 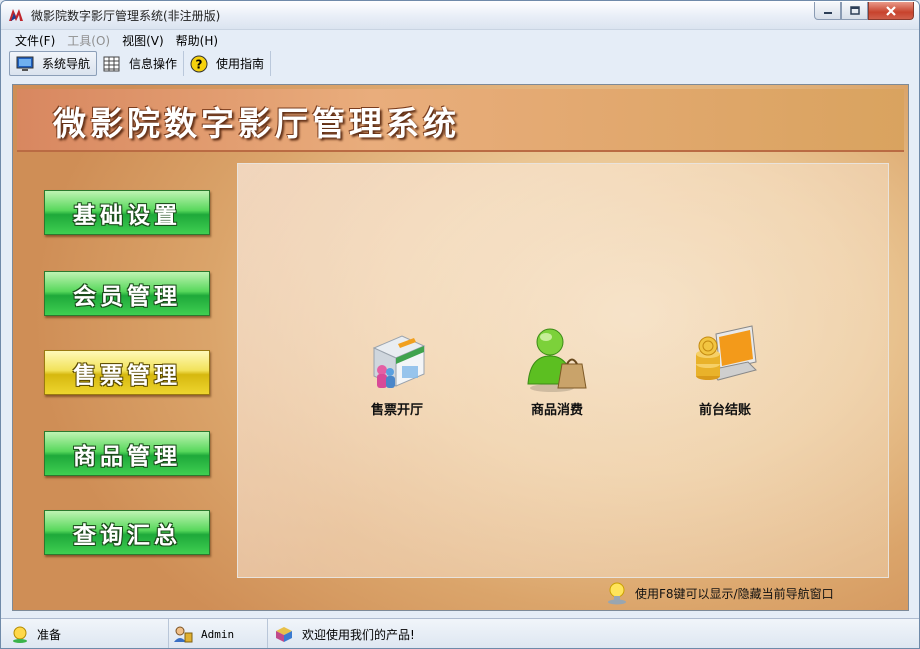 I want to click on monitor-icon, so click(x=25, y=64).